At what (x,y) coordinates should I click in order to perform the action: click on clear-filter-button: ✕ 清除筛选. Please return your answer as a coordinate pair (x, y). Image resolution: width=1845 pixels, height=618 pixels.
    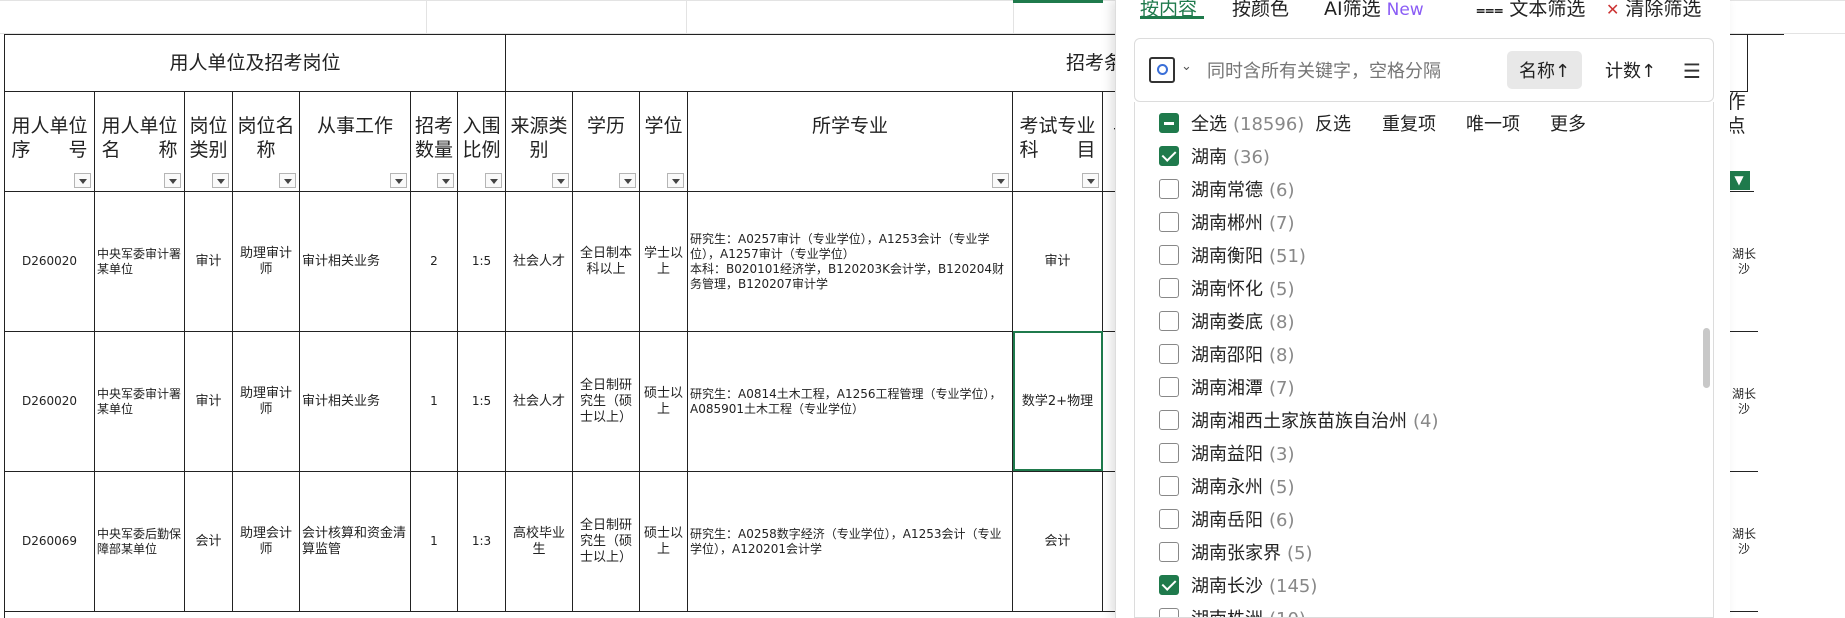
    Looking at the image, I should click on (1653, 10).